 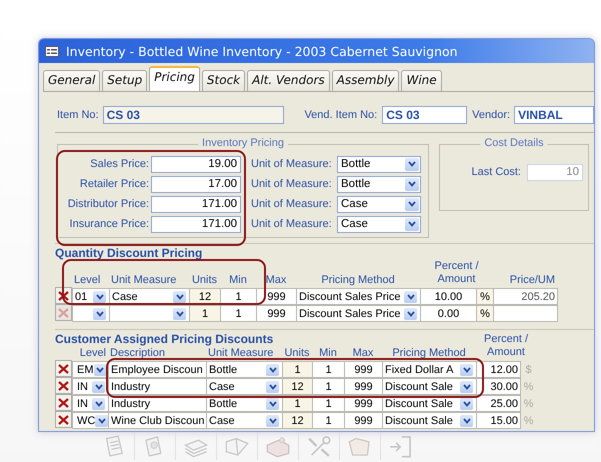 I want to click on table-cell: 30.00, so click(x=498, y=386).